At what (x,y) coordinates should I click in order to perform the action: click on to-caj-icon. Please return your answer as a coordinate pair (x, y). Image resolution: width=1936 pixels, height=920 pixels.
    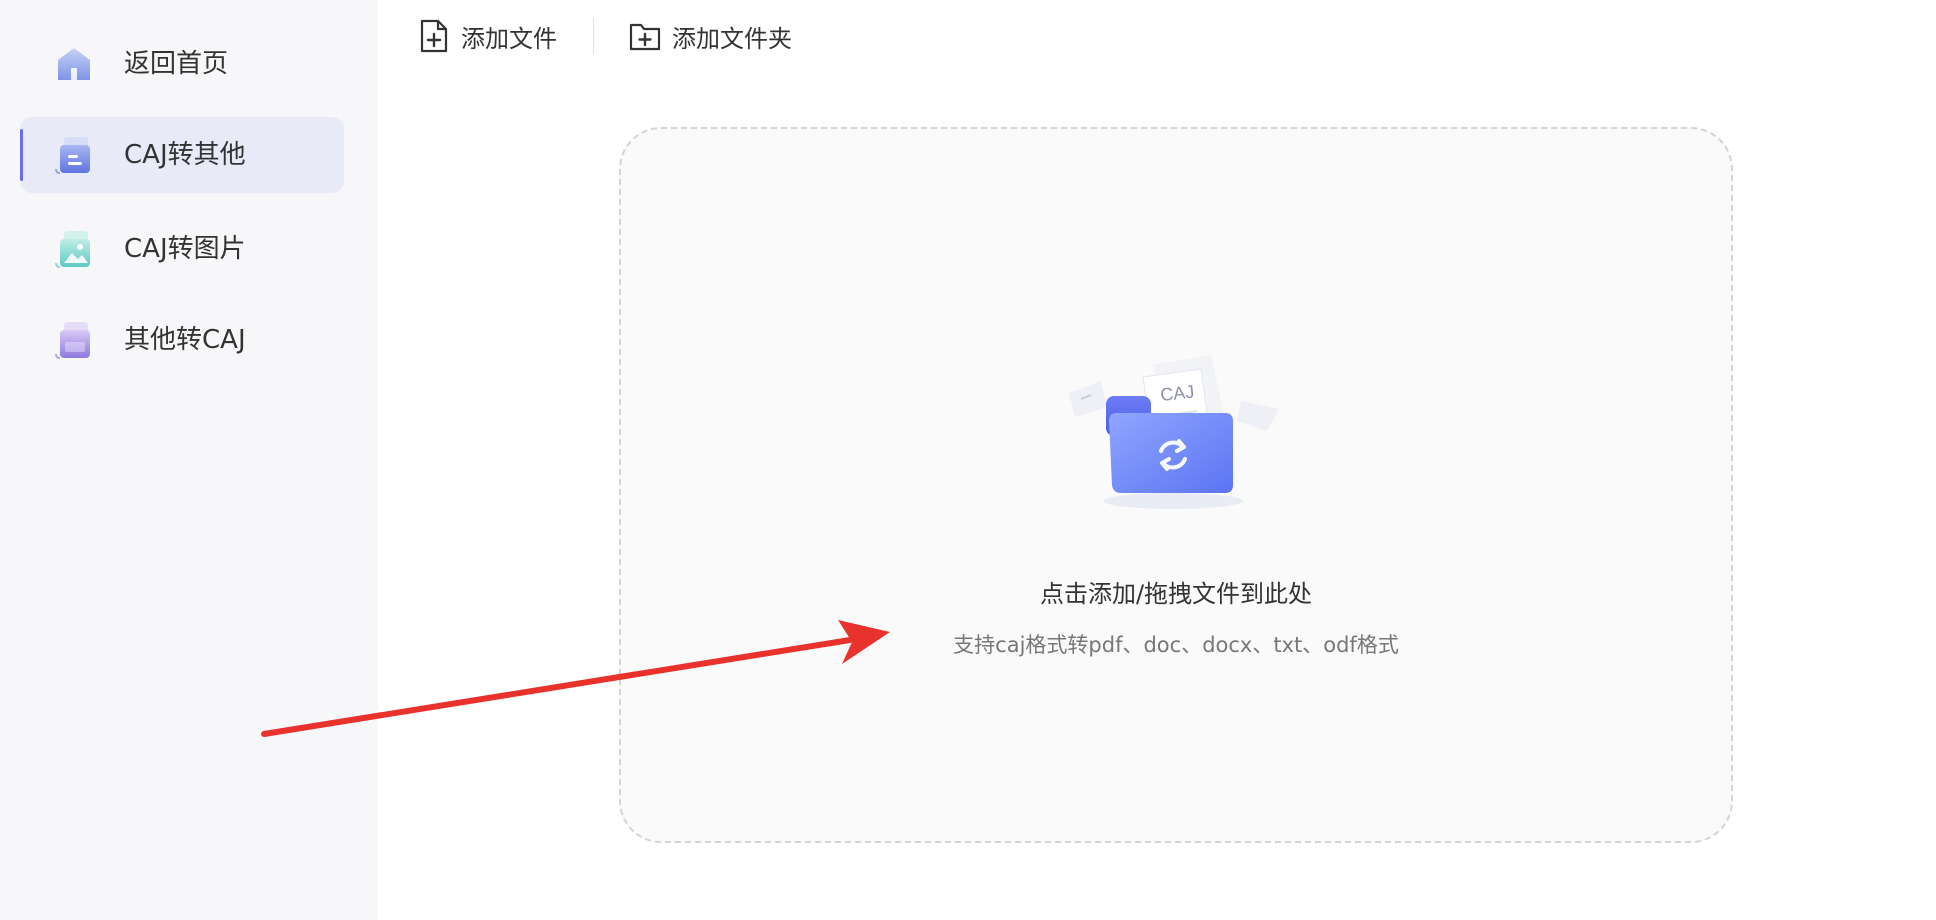
    Looking at the image, I should click on (72, 340).